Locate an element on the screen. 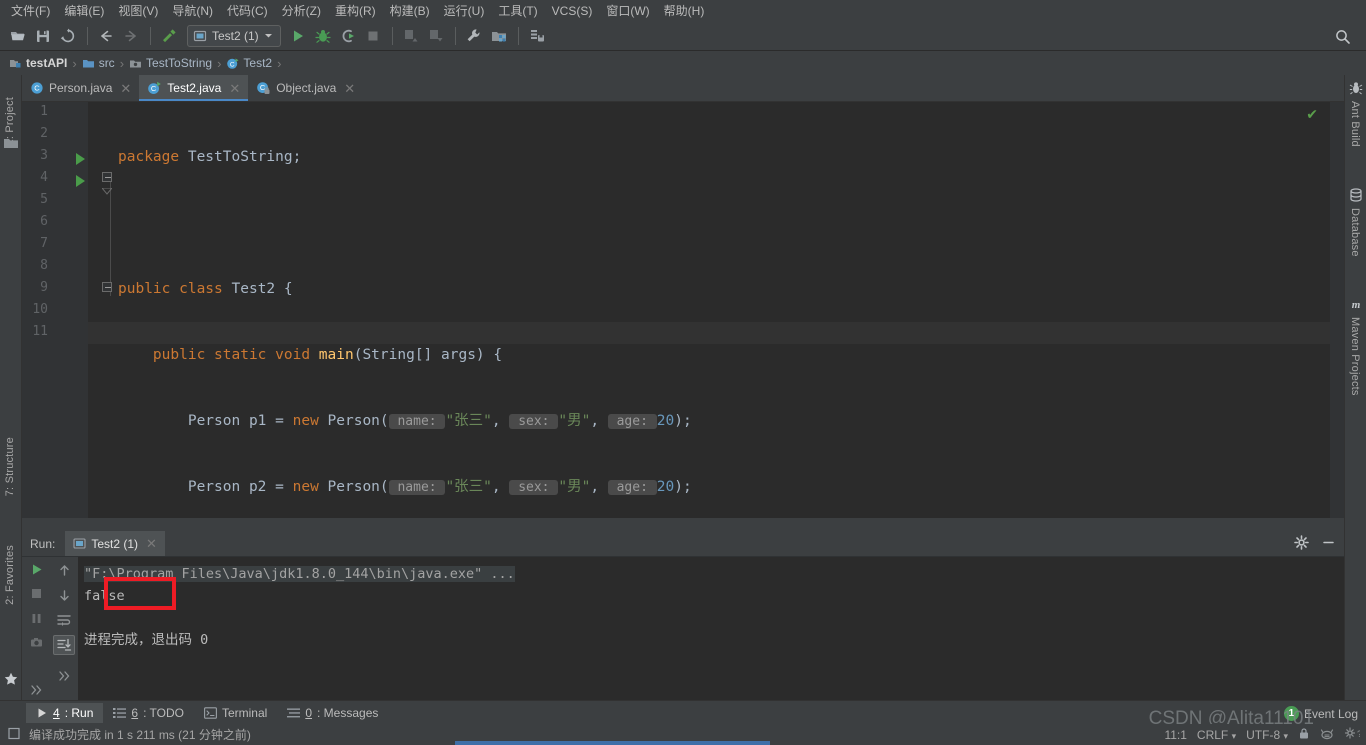  caret-position: 11:1 is located at coordinates (1175, 735).